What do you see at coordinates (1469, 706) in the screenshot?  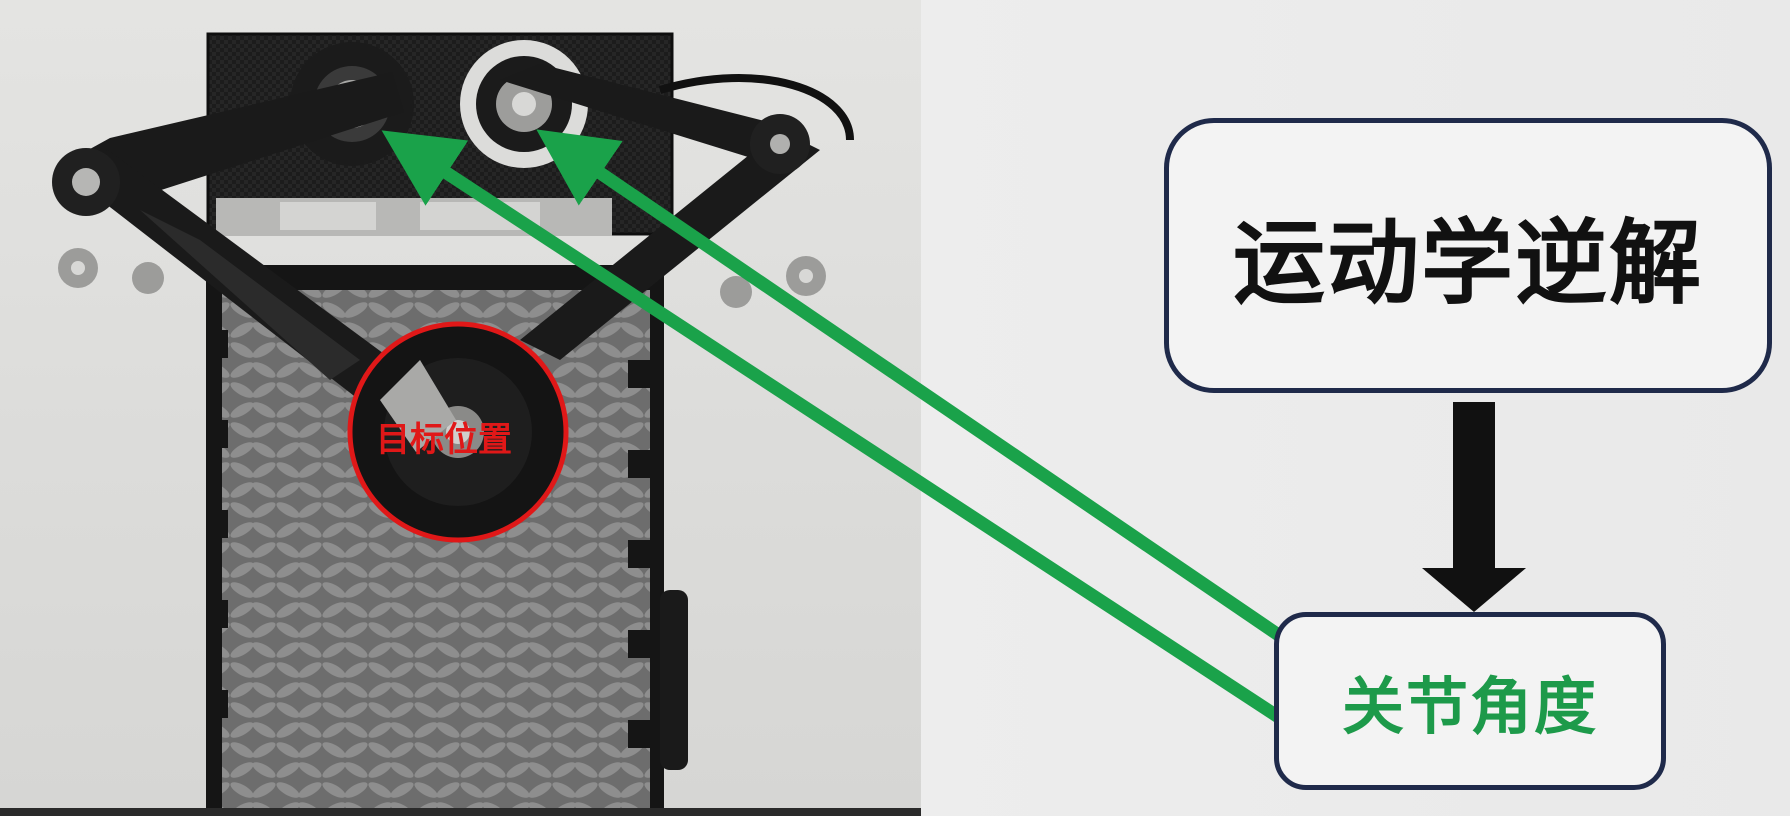 I see `joint-angle-label: 关节角度` at bounding box center [1469, 706].